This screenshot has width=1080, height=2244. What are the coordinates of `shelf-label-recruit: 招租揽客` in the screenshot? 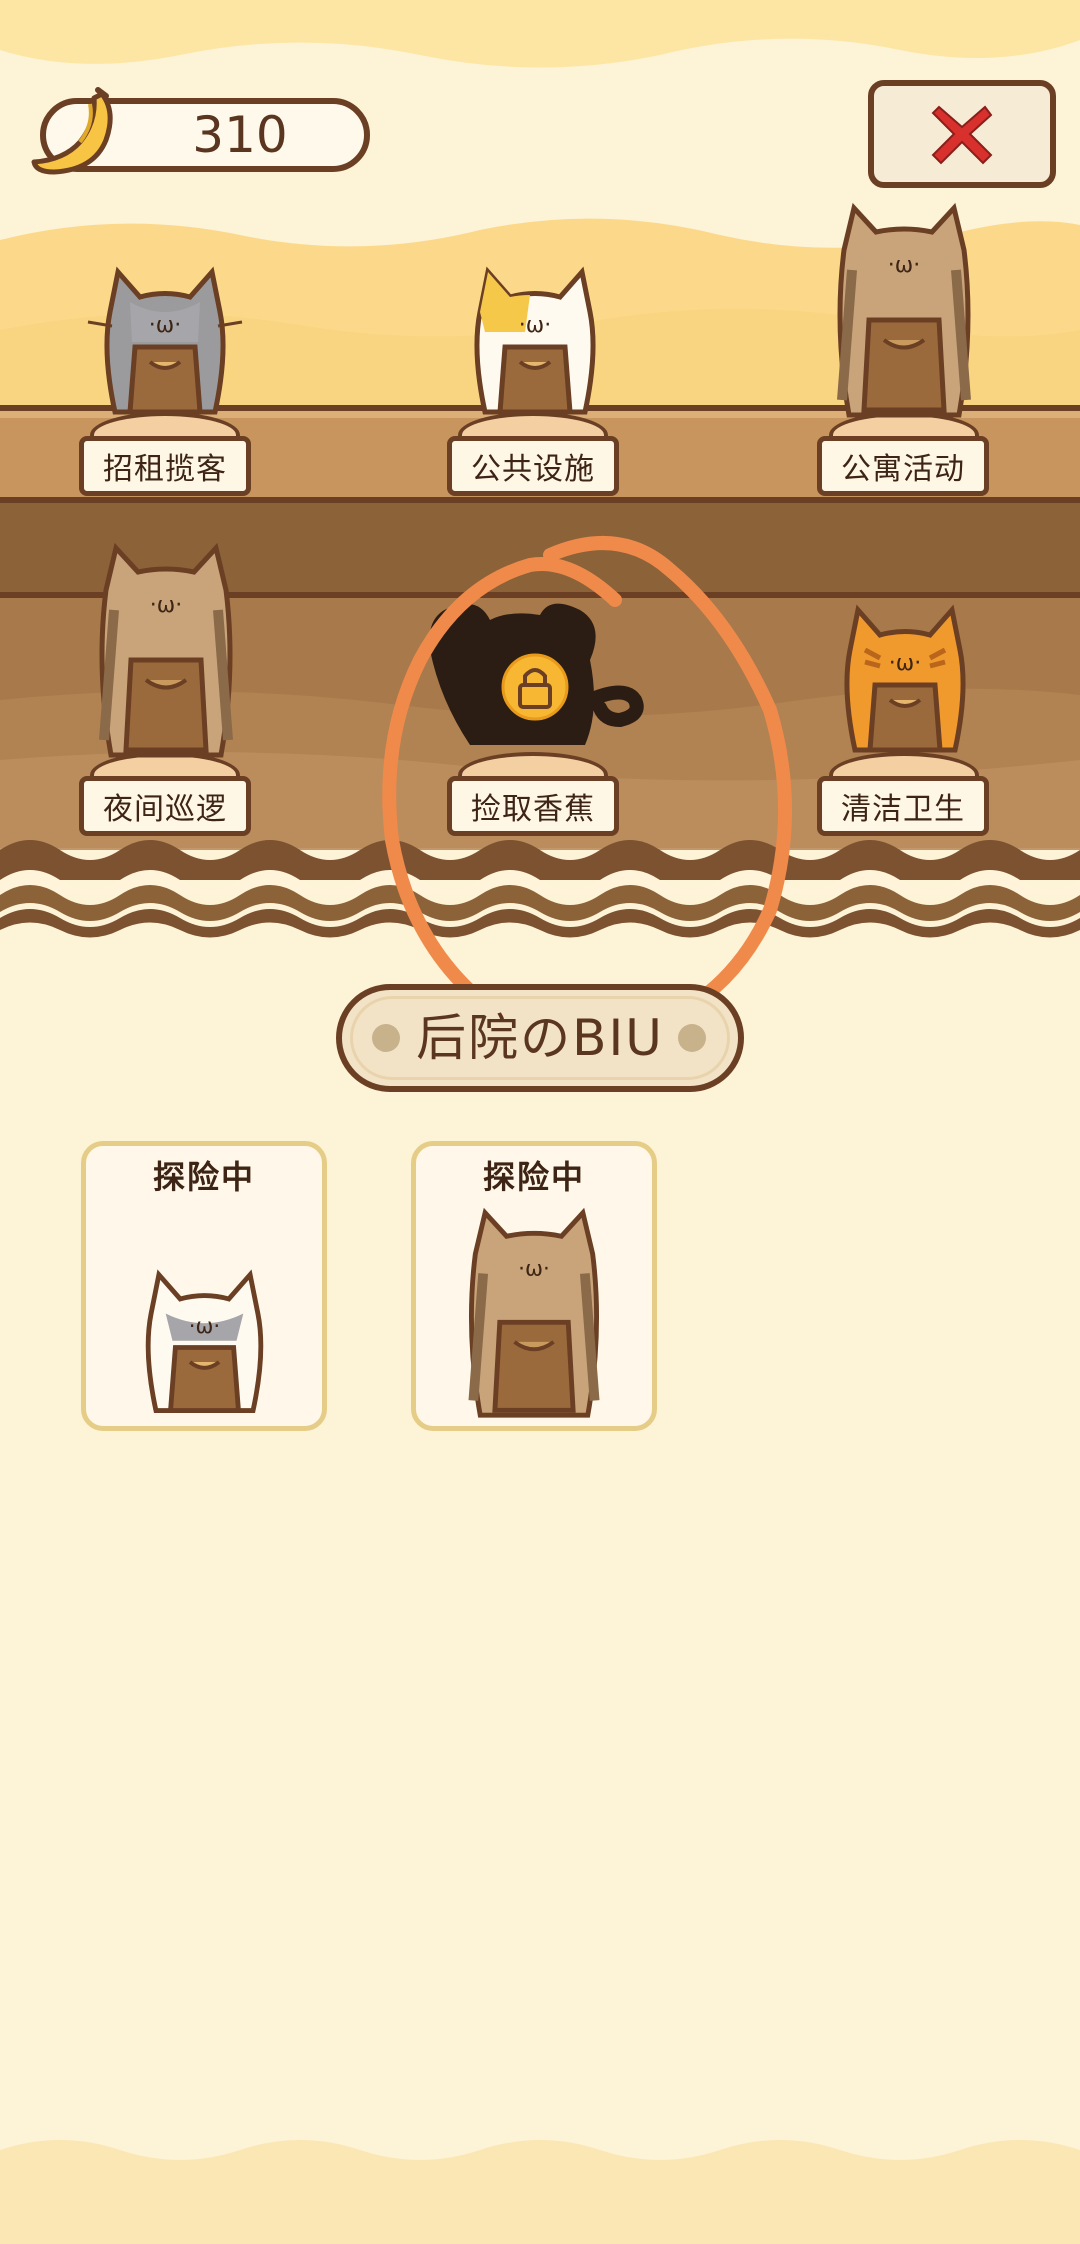 It's located at (165, 466).